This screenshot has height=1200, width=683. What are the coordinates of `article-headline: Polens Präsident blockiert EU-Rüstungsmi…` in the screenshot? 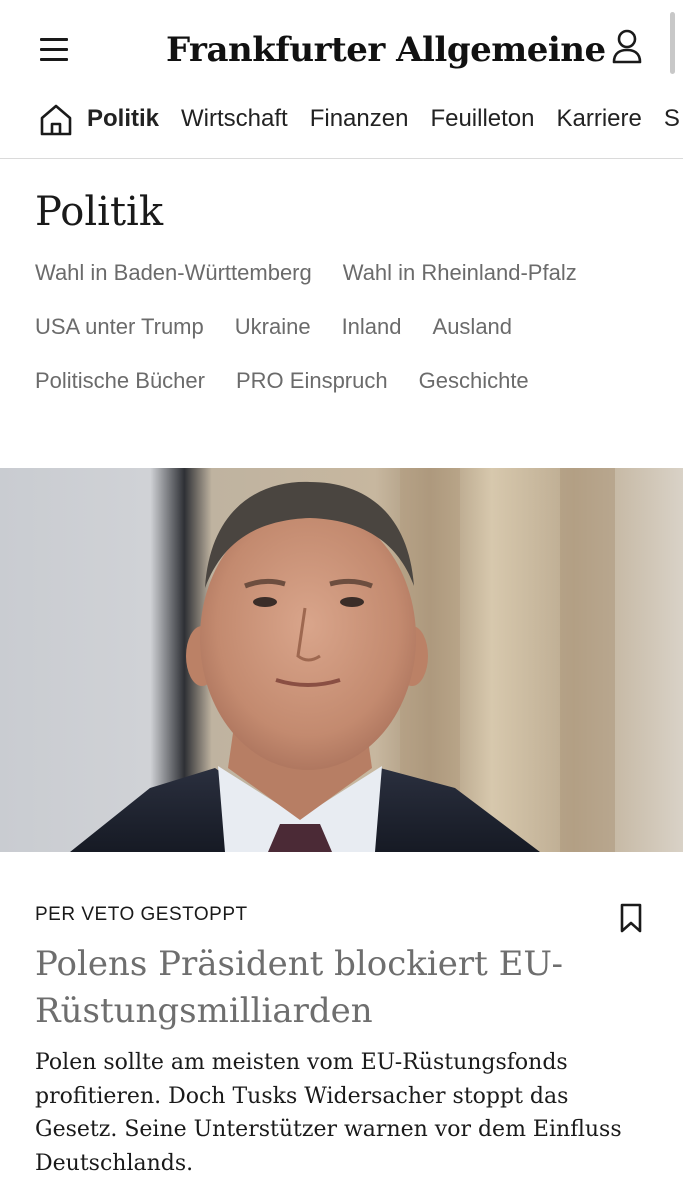 It's located at (340, 988).